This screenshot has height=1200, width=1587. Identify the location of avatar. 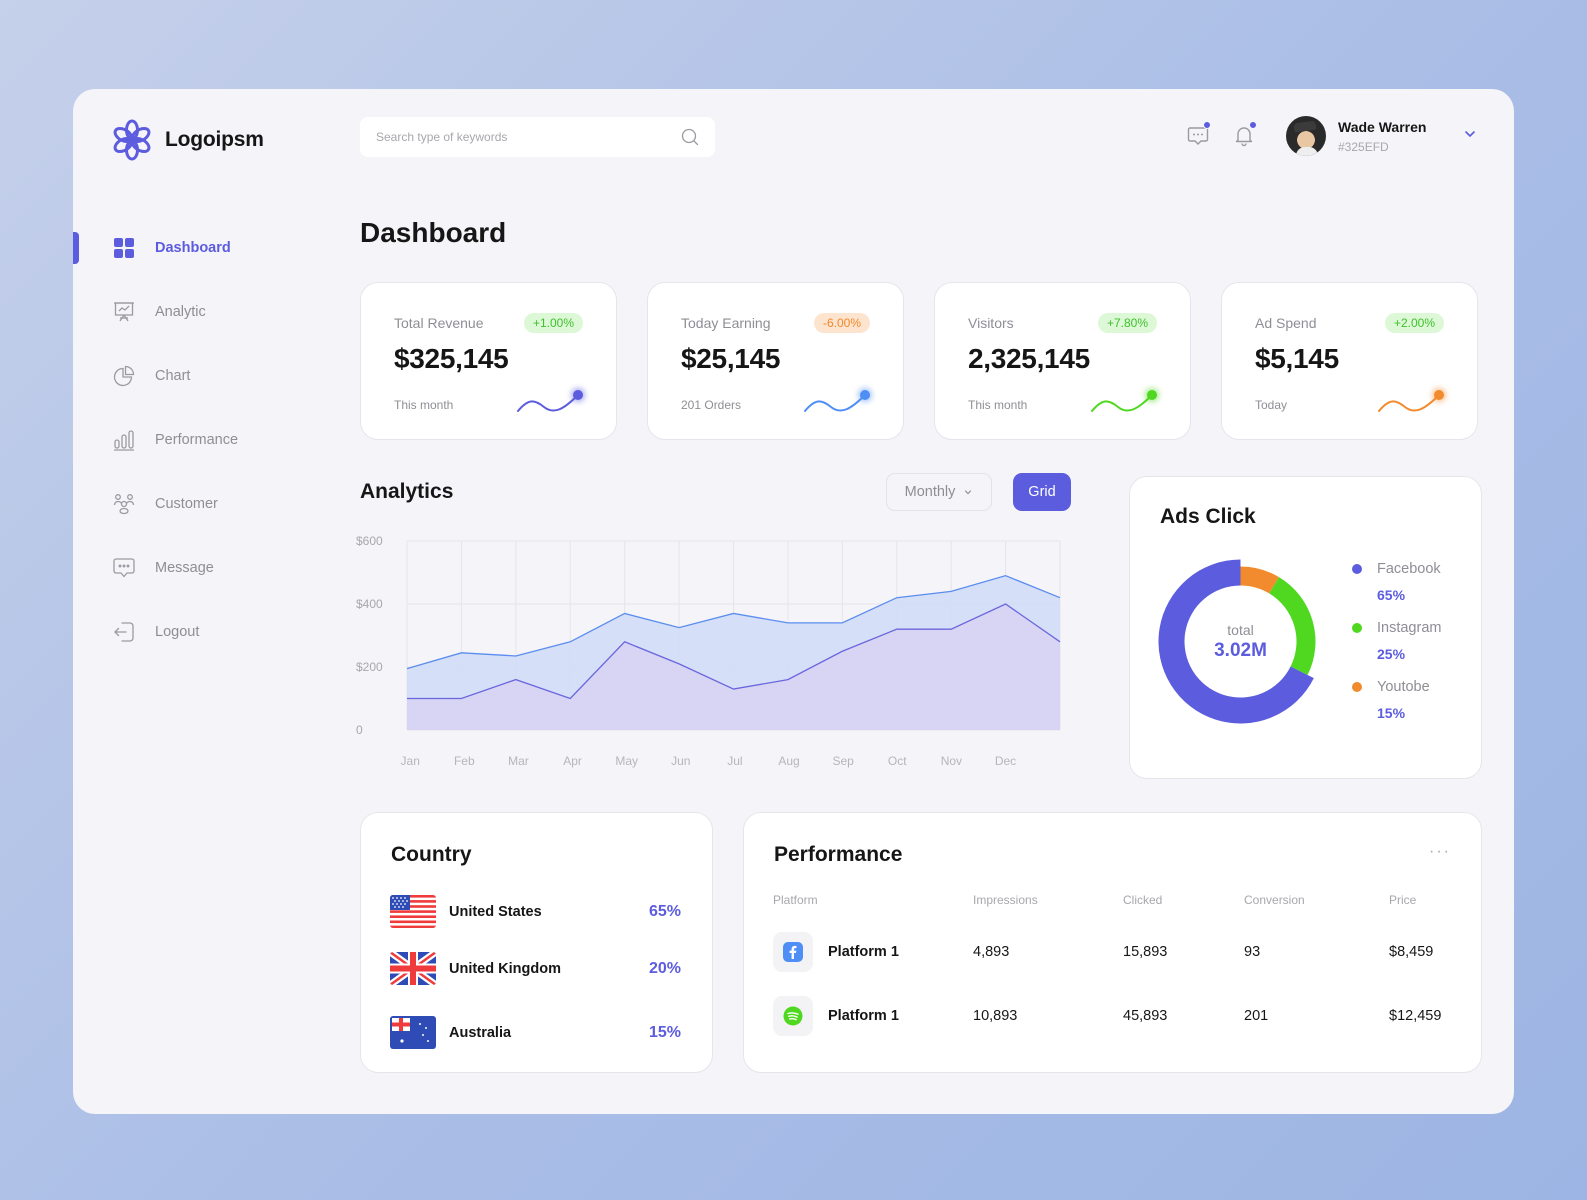
(1306, 136).